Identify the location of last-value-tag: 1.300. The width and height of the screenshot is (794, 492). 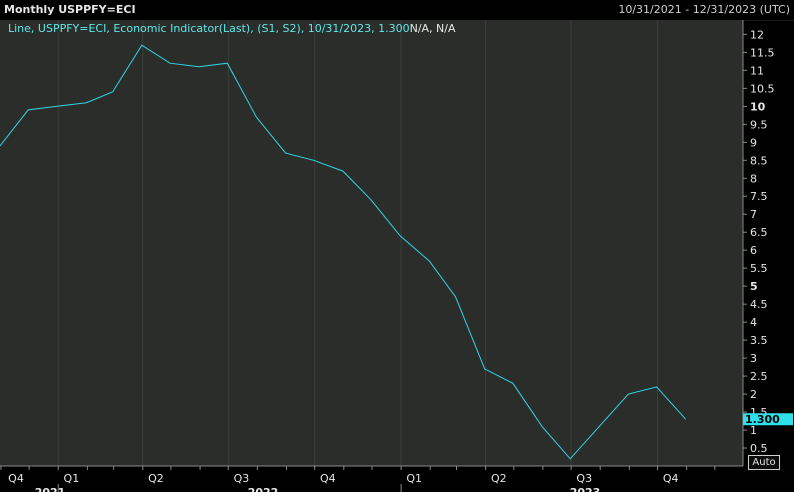
(768, 419).